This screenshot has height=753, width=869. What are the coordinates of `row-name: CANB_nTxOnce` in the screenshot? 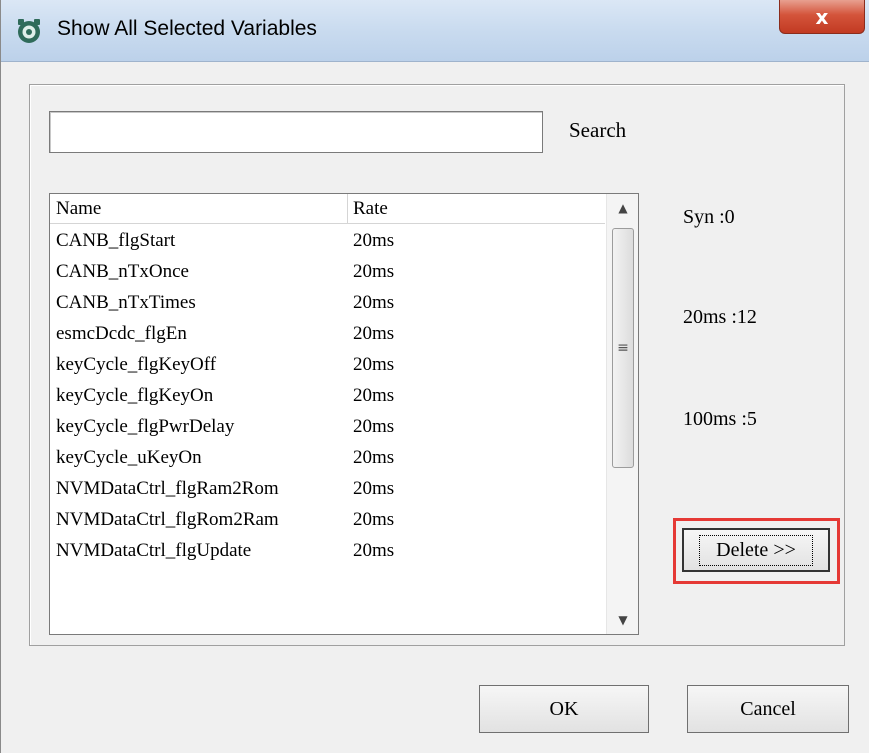 It's located at (122, 271).